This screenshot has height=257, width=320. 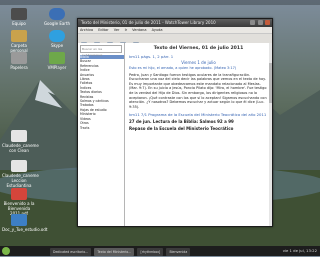 I want to click on desktop-icon-file-2: Claudede_caneme Leccion Estudiantina, so click(x=20, y=174).